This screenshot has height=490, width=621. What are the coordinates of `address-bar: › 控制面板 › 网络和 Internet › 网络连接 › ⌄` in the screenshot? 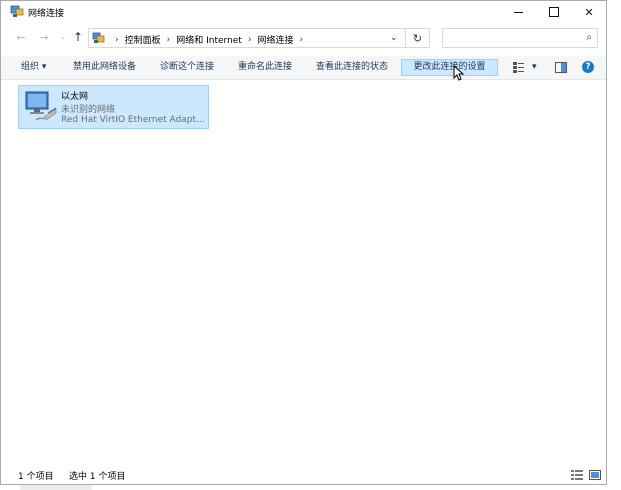 It's located at (247, 38).